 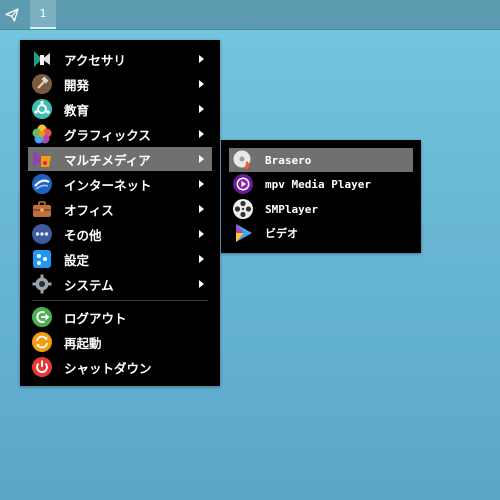 What do you see at coordinates (42, 367) in the screenshot?
I see `shutdown-icon` at bounding box center [42, 367].